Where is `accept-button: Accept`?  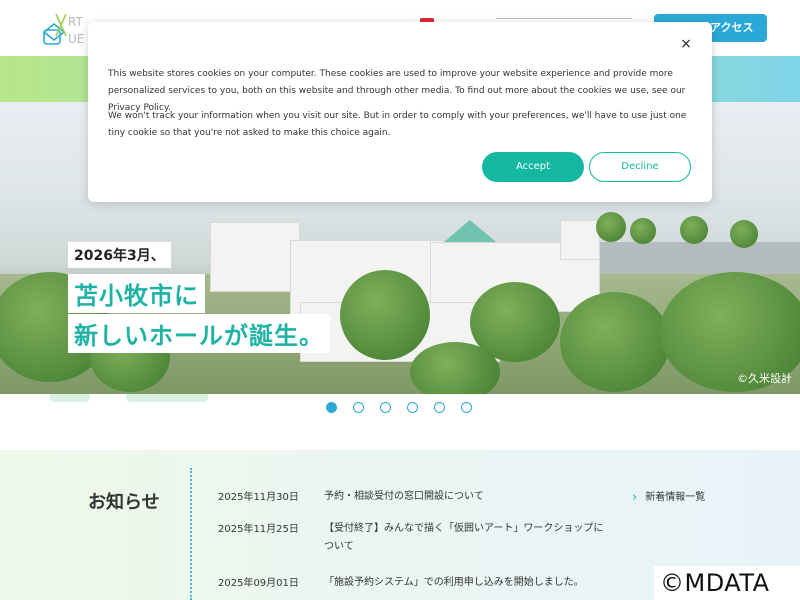
accept-button: Accept is located at coordinates (533, 167).